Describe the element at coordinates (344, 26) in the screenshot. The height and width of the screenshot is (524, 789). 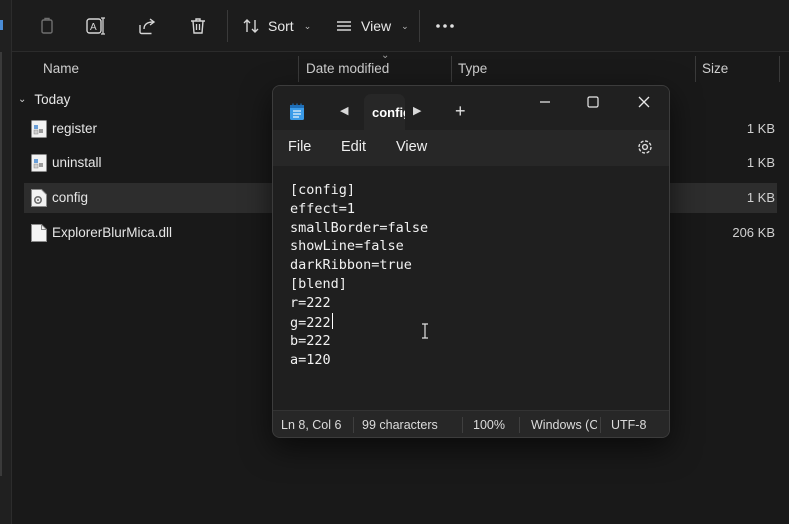
I see `view-icon` at that location.